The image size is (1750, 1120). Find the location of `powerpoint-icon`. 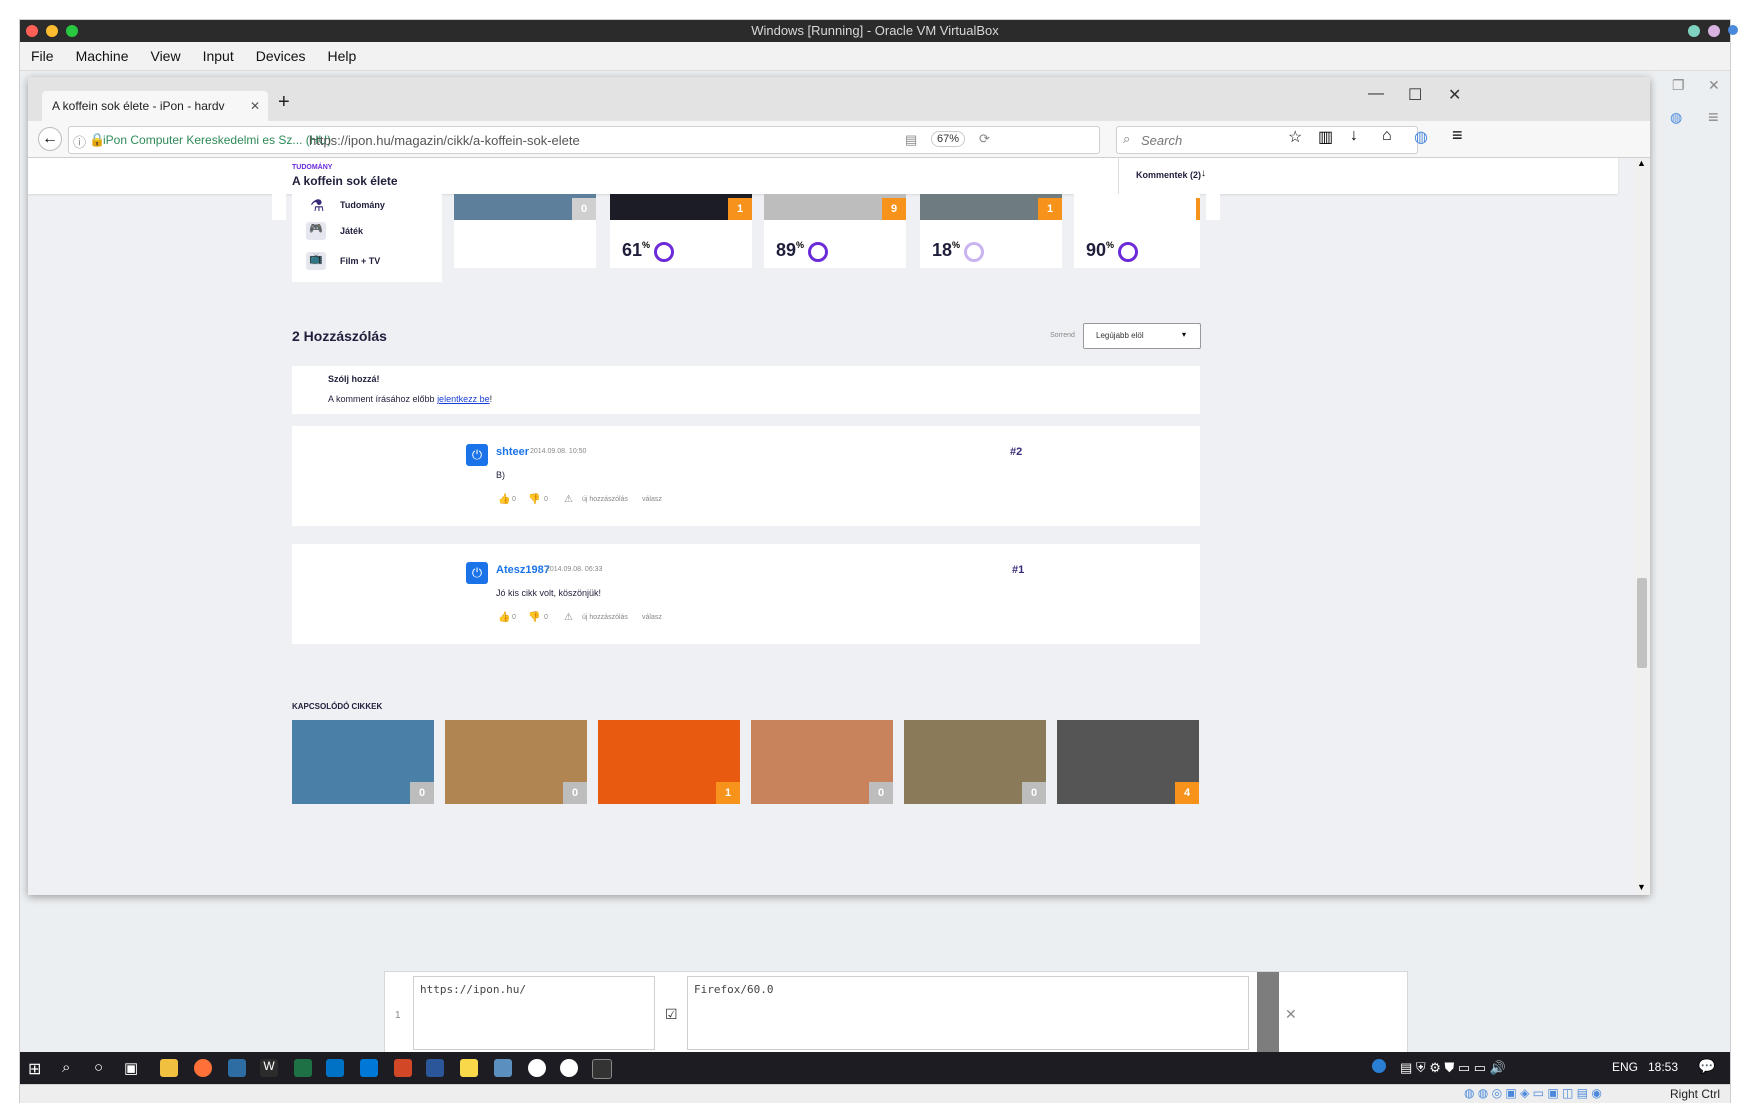

powerpoint-icon is located at coordinates (403, 1068).